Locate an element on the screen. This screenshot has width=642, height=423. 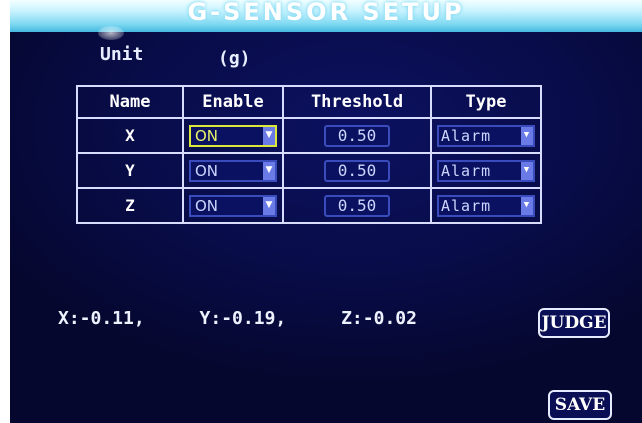
table-row: X ON ▼ 0.50 Alarm ▼ is located at coordinates (309, 135).